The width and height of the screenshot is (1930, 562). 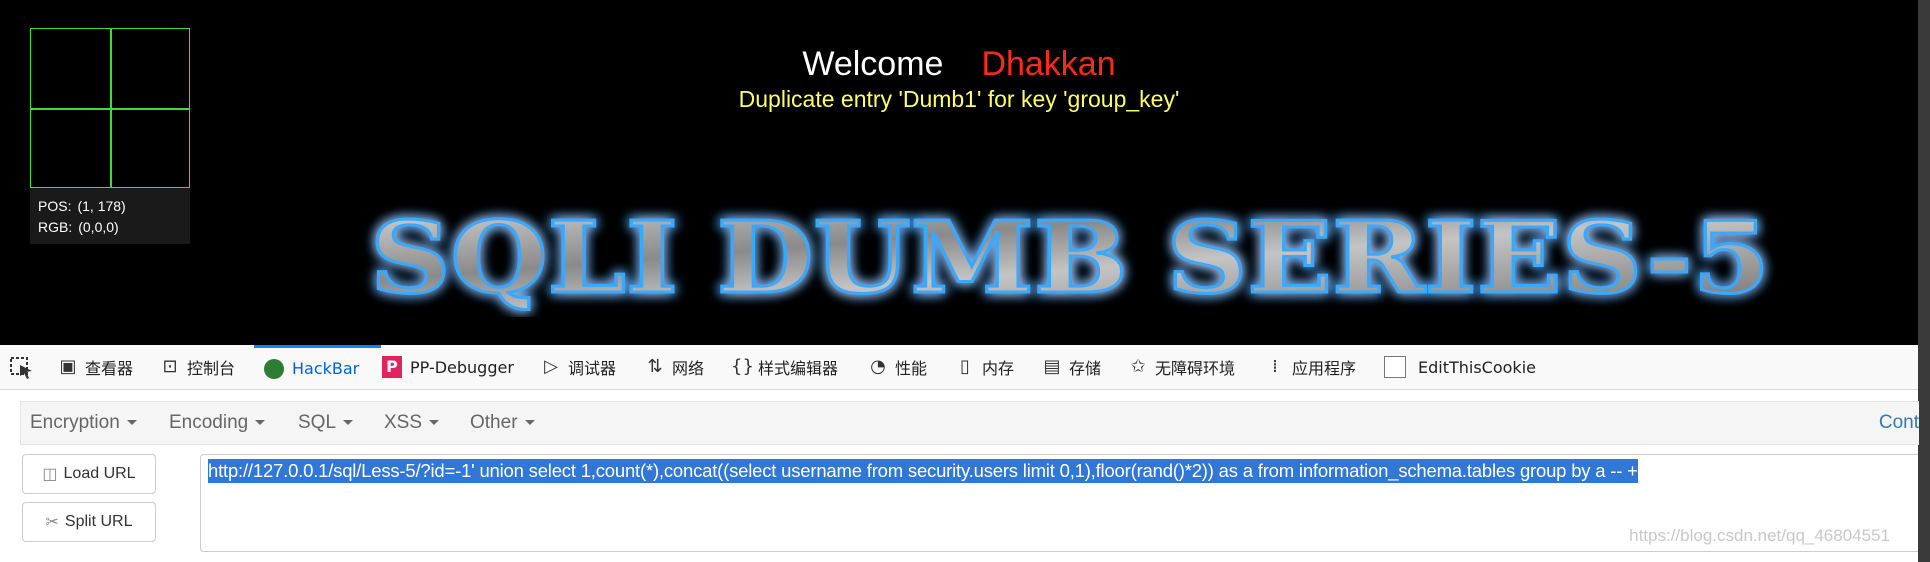 What do you see at coordinates (674, 367) in the screenshot?
I see `tab-network: ⇅ 网络` at bounding box center [674, 367].